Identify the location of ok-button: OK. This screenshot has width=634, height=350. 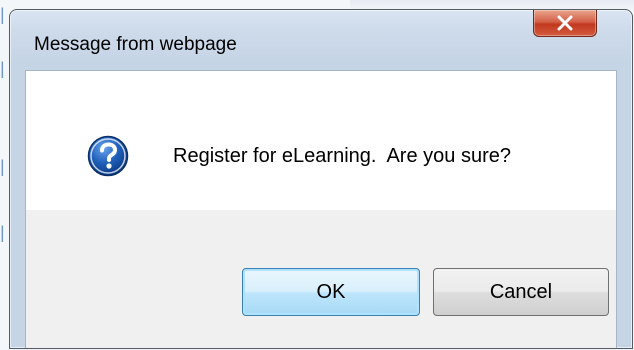
(331, 292).